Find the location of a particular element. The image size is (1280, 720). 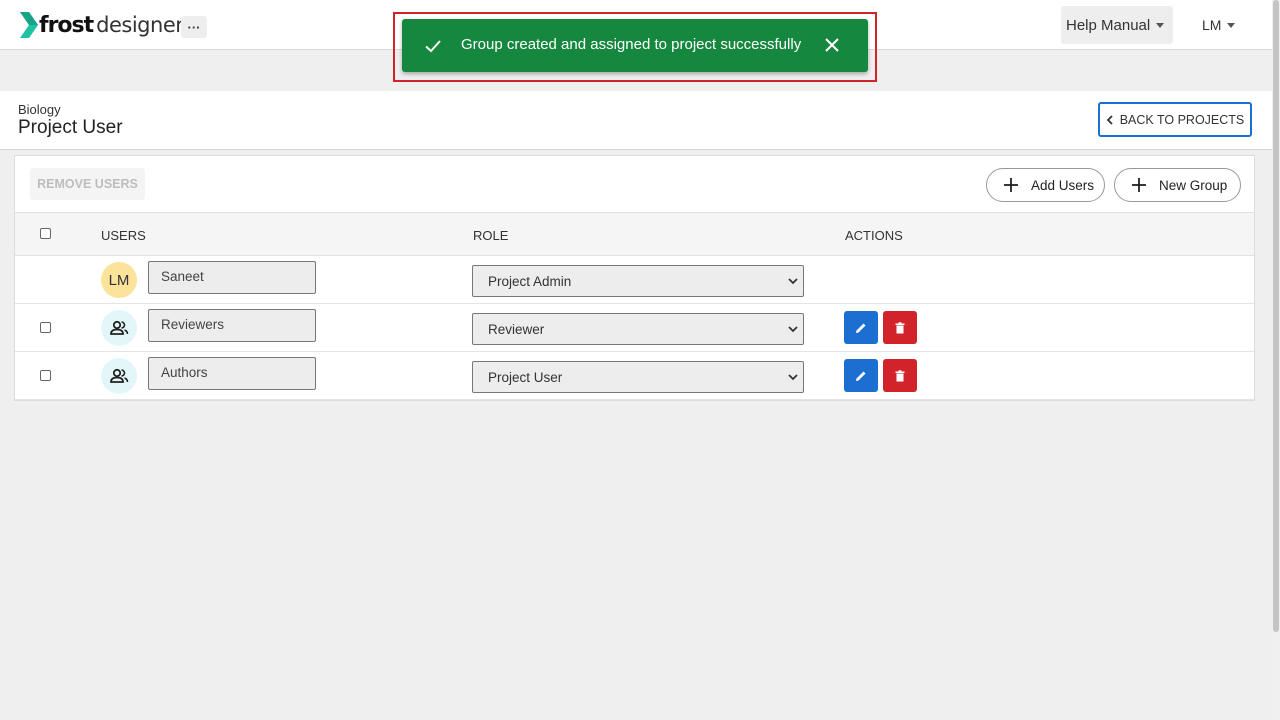

page-title: Project User is located at coordinates (70, 127).